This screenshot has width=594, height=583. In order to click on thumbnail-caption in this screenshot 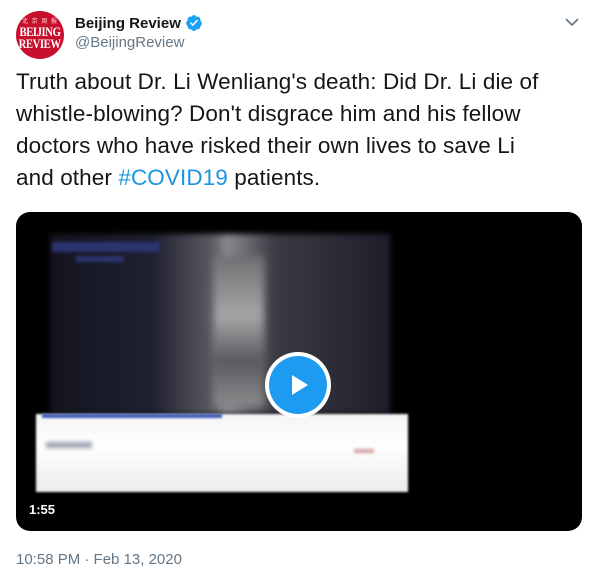, I will do `click(106, 247)`.